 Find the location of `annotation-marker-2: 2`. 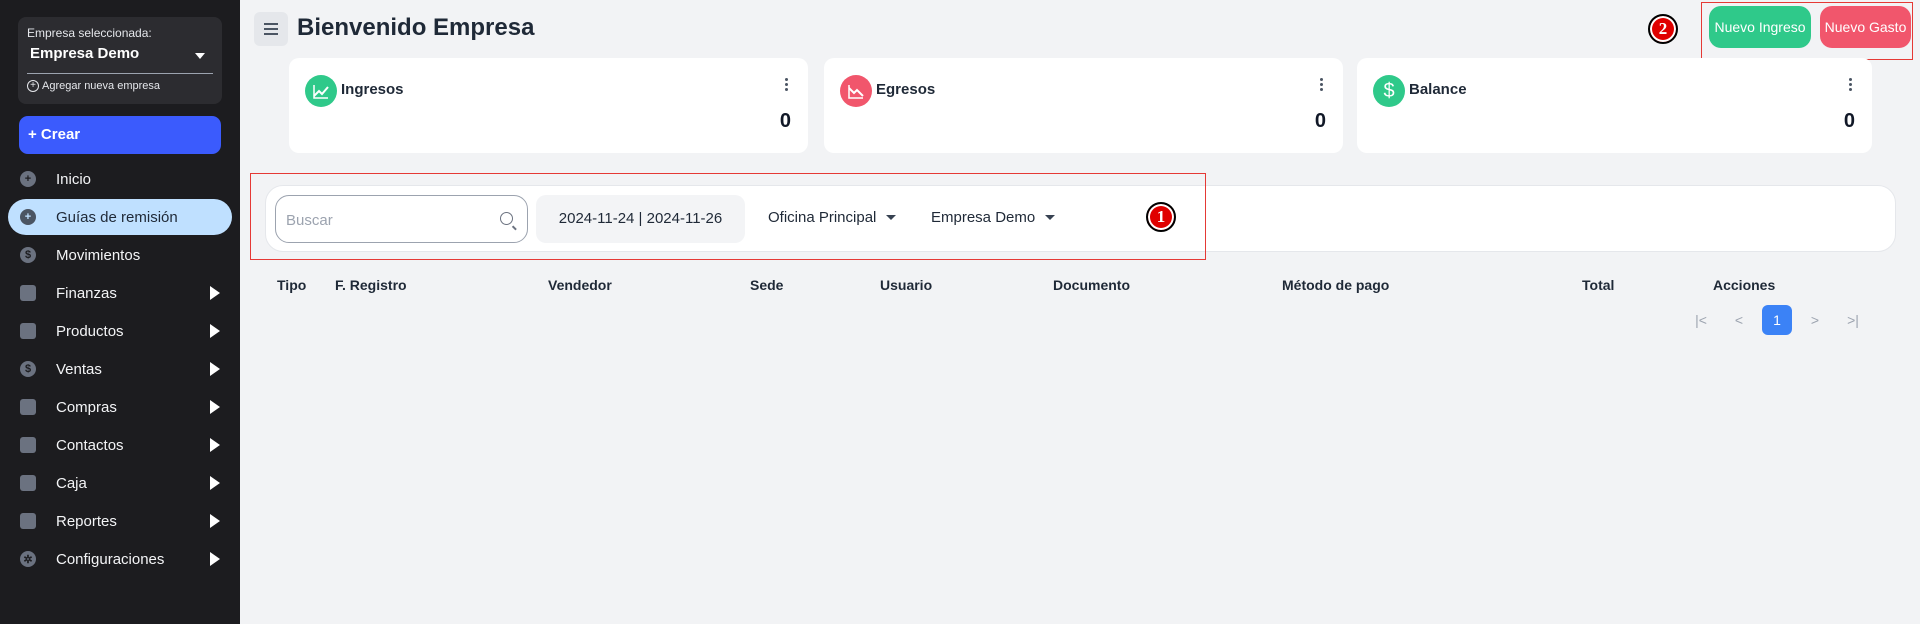

annotation-marker-2: 2 is located at coordinates (1663, 29).